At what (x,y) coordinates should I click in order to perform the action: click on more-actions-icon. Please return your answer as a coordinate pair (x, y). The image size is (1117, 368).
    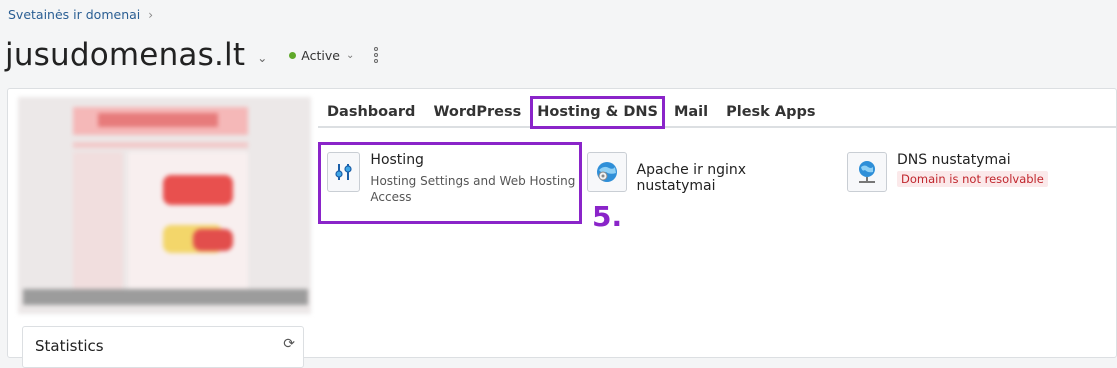
    Looking at the image, I should click on (377, 55).